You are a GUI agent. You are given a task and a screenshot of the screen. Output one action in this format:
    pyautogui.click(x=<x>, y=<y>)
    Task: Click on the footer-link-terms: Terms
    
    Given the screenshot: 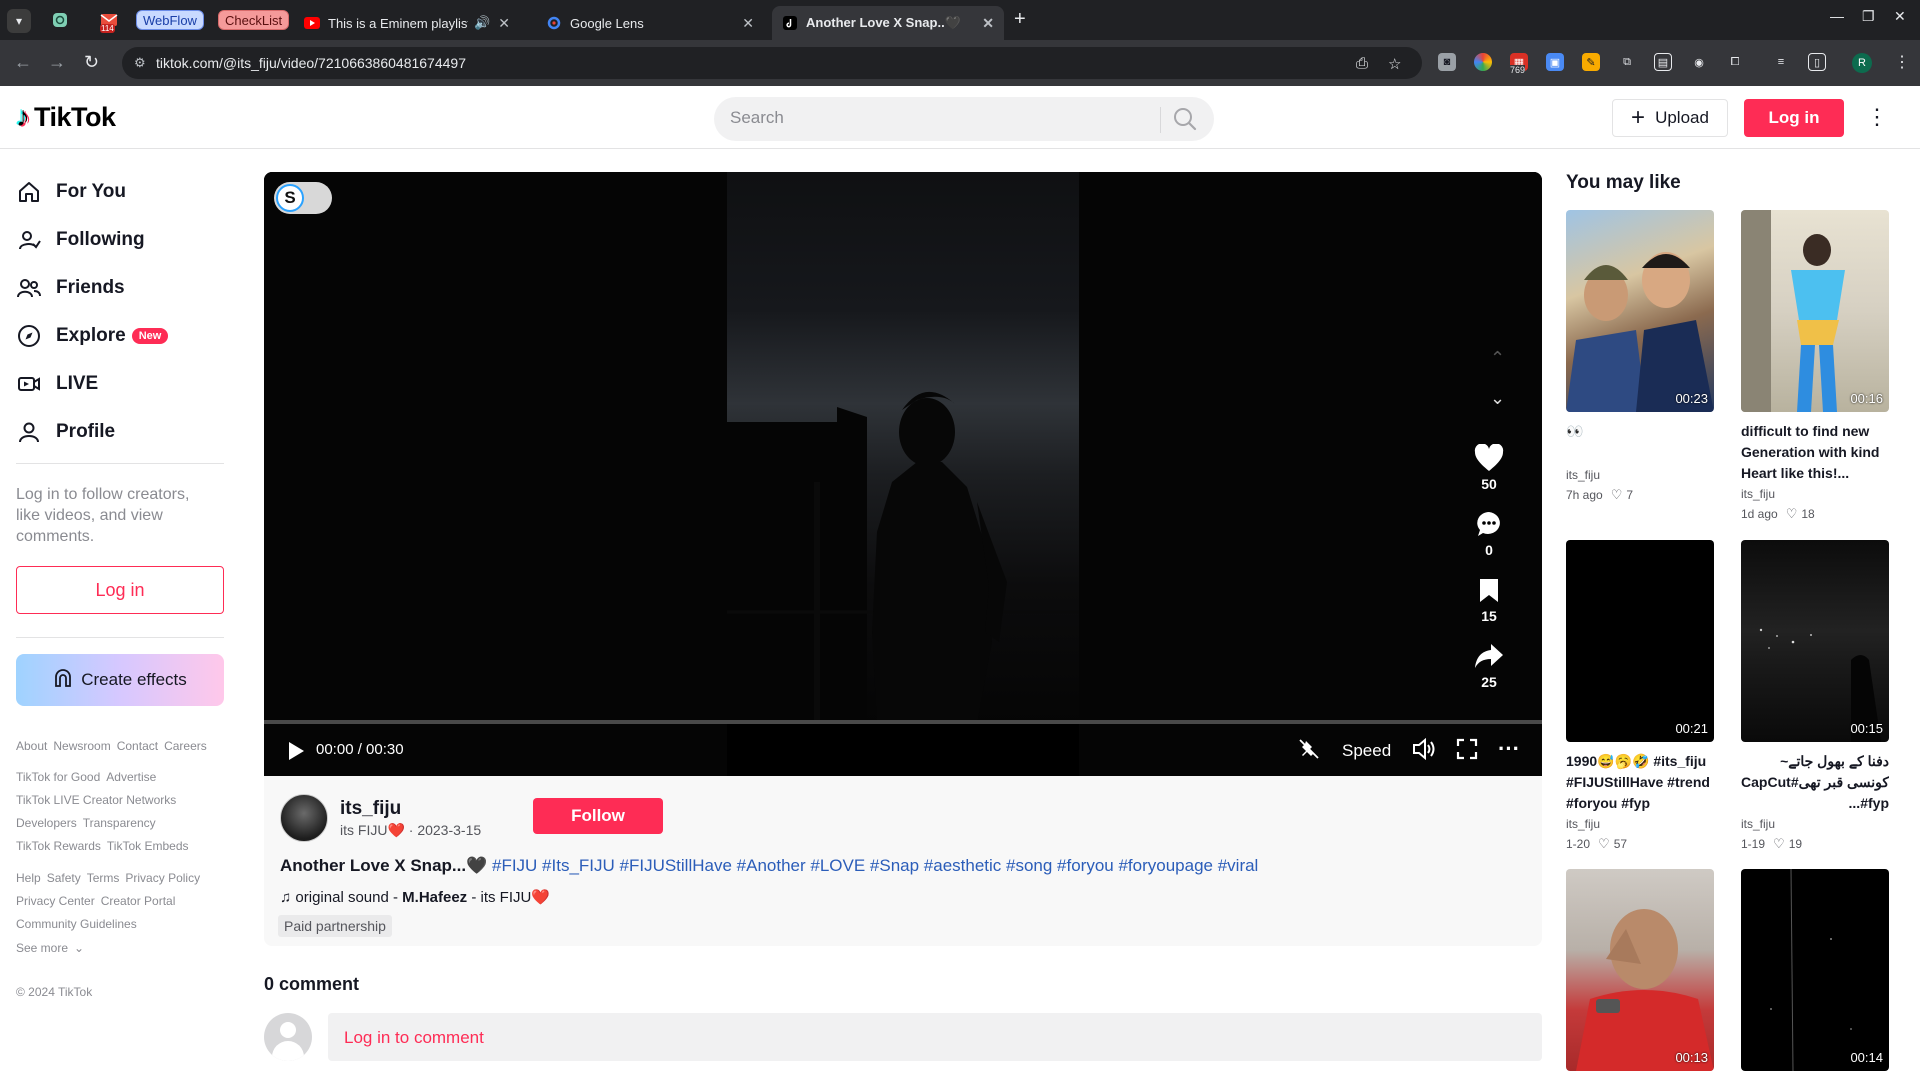 What is the action you would take?
    pyautogui.click(x=103, y=878)
    